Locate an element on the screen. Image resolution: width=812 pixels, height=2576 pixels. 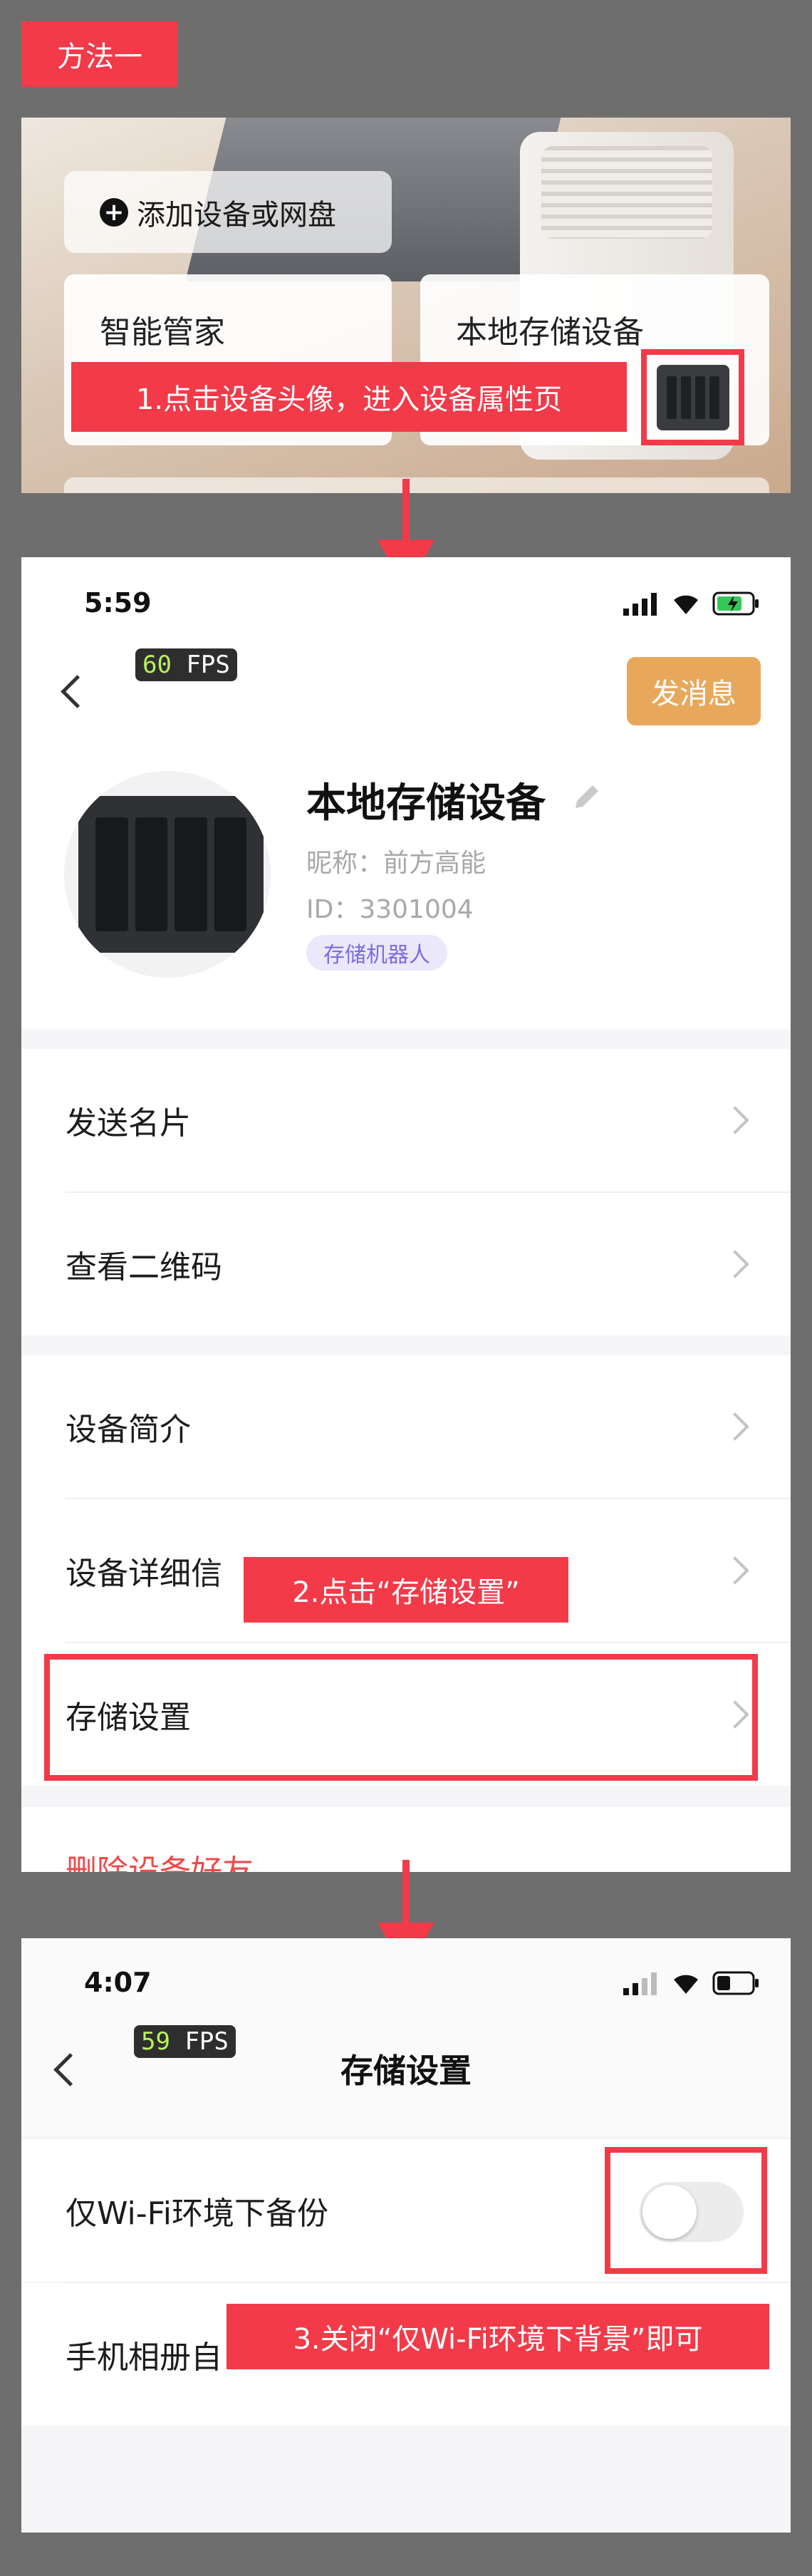
arrow-2-line is located at coordinates (406, 1892).